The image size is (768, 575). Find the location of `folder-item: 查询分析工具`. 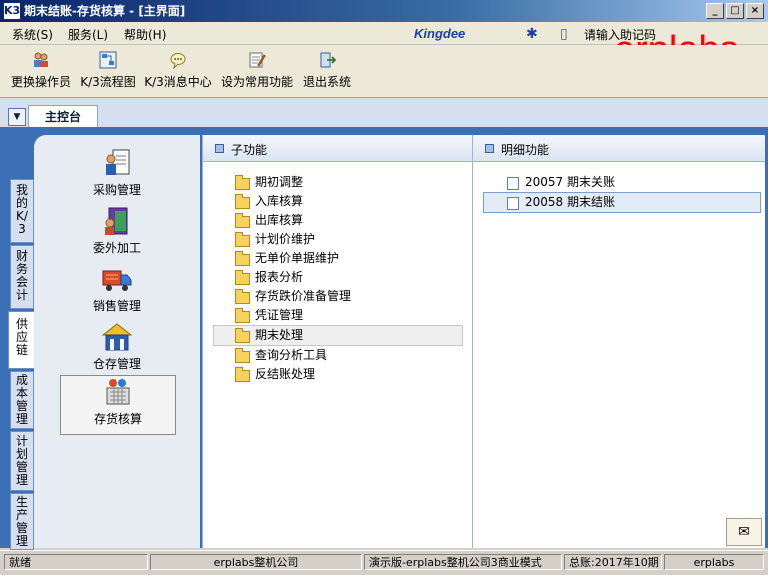

folder-item: 查询分析工具 is located at coordinates (338, 355).